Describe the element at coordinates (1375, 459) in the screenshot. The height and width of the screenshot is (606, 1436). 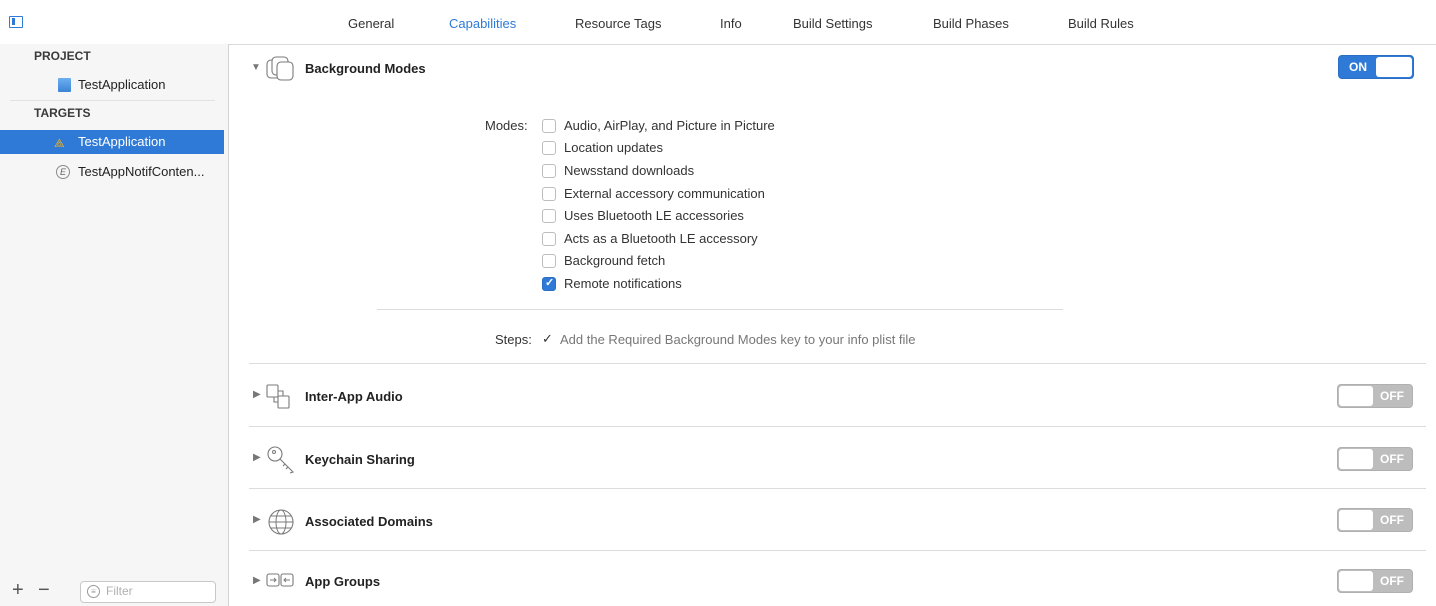
I see `keychain-sharing-toggle: OFF` at that location.